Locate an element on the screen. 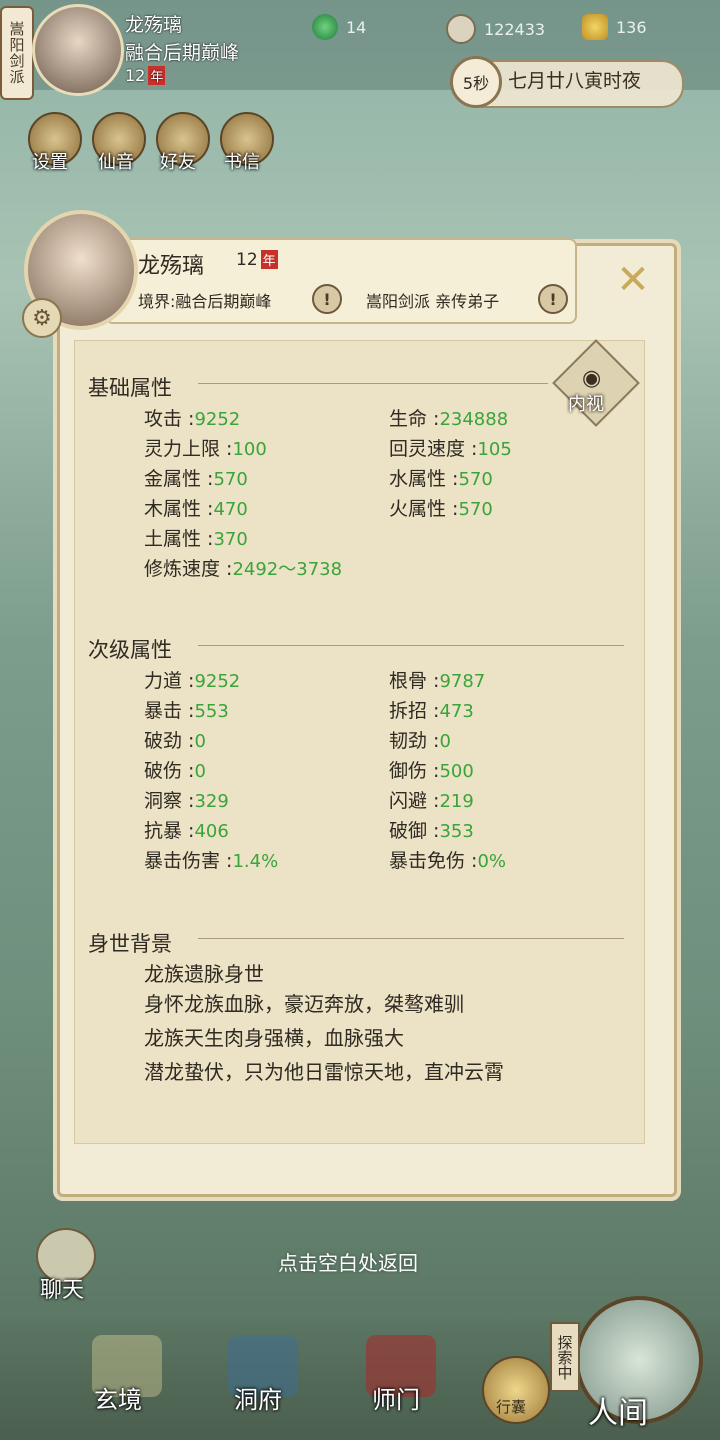 The height and width of the screenshot is (1440, 720). stat-crit-damage: 暴击伤害 :1.4% is located at coordinates (211, 861).